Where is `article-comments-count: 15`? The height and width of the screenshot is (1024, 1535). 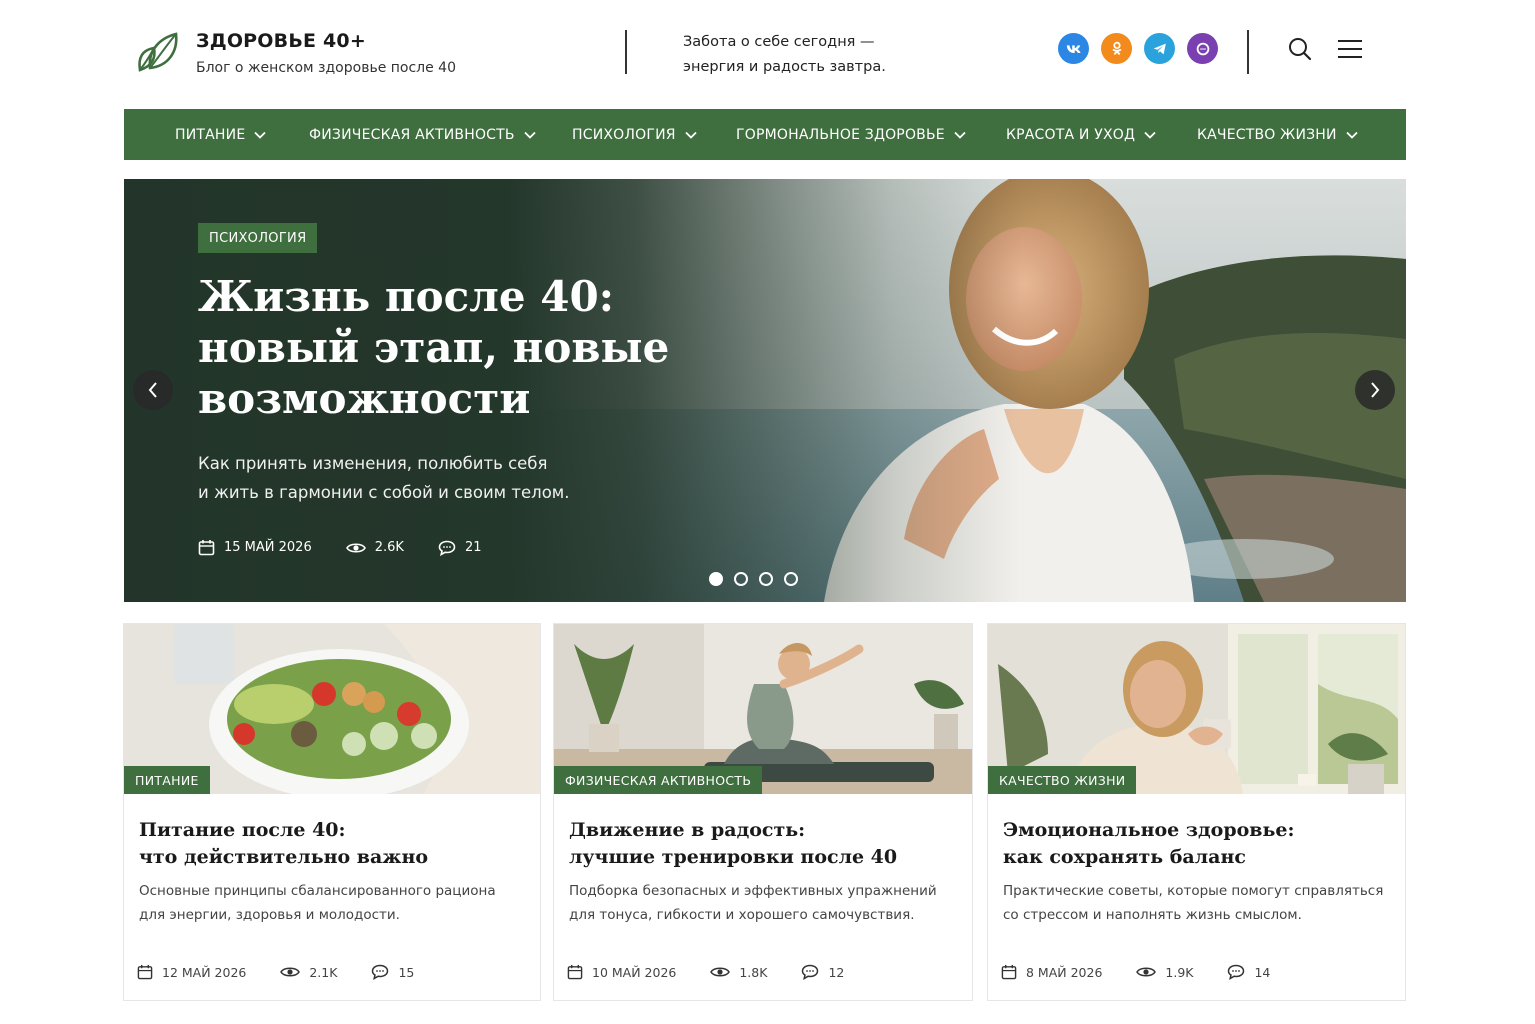 article-comments-count: 15 is located at coordinates (406, 972).